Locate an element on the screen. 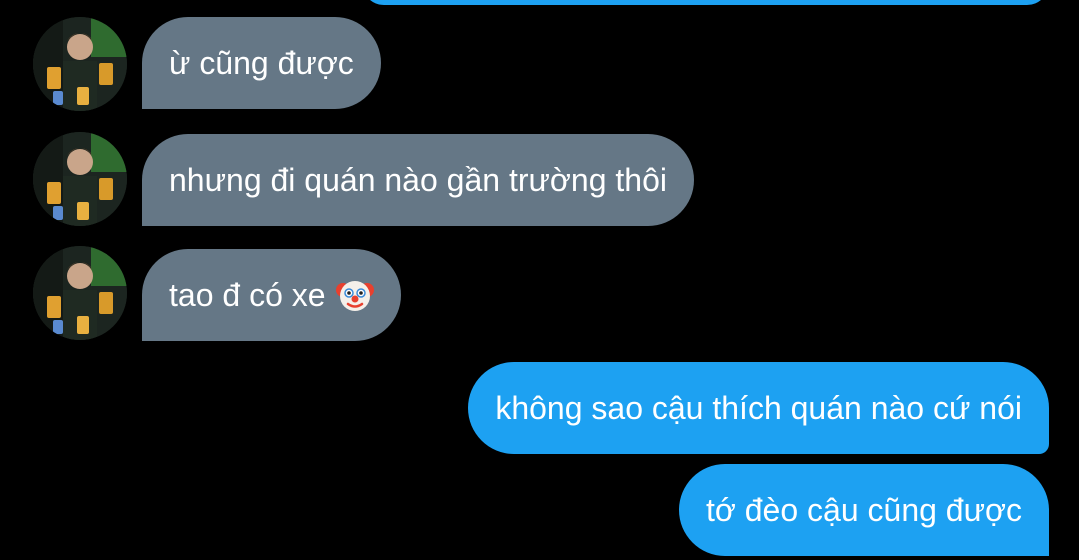  previous-message-bubble is located at coordinates (705, 2).